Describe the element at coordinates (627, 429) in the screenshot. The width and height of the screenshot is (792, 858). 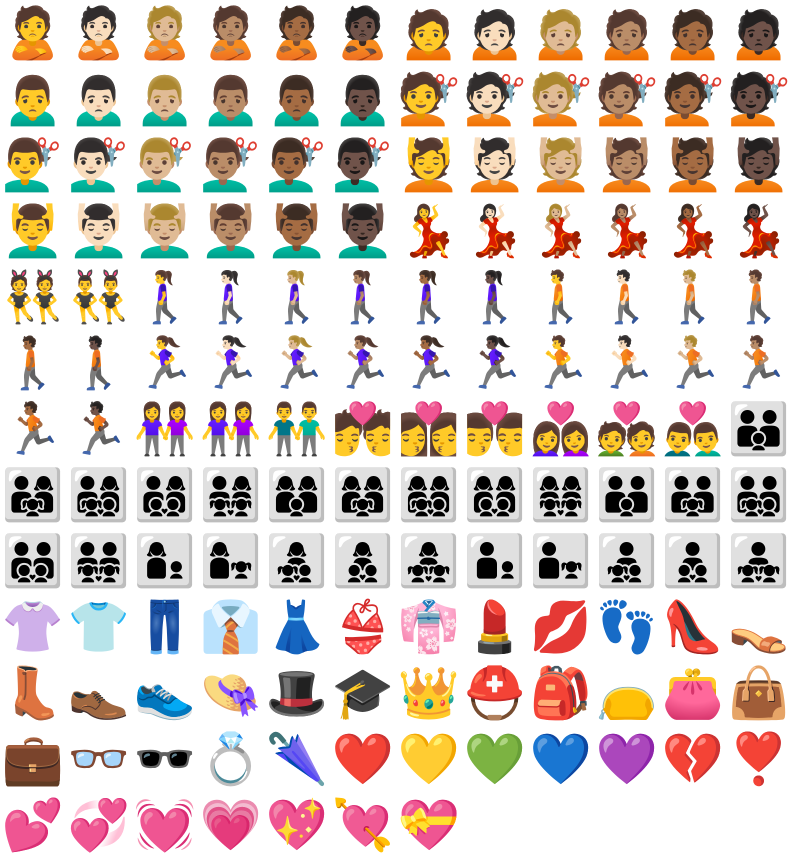
I see `emoji-cell: 💑` at that location.